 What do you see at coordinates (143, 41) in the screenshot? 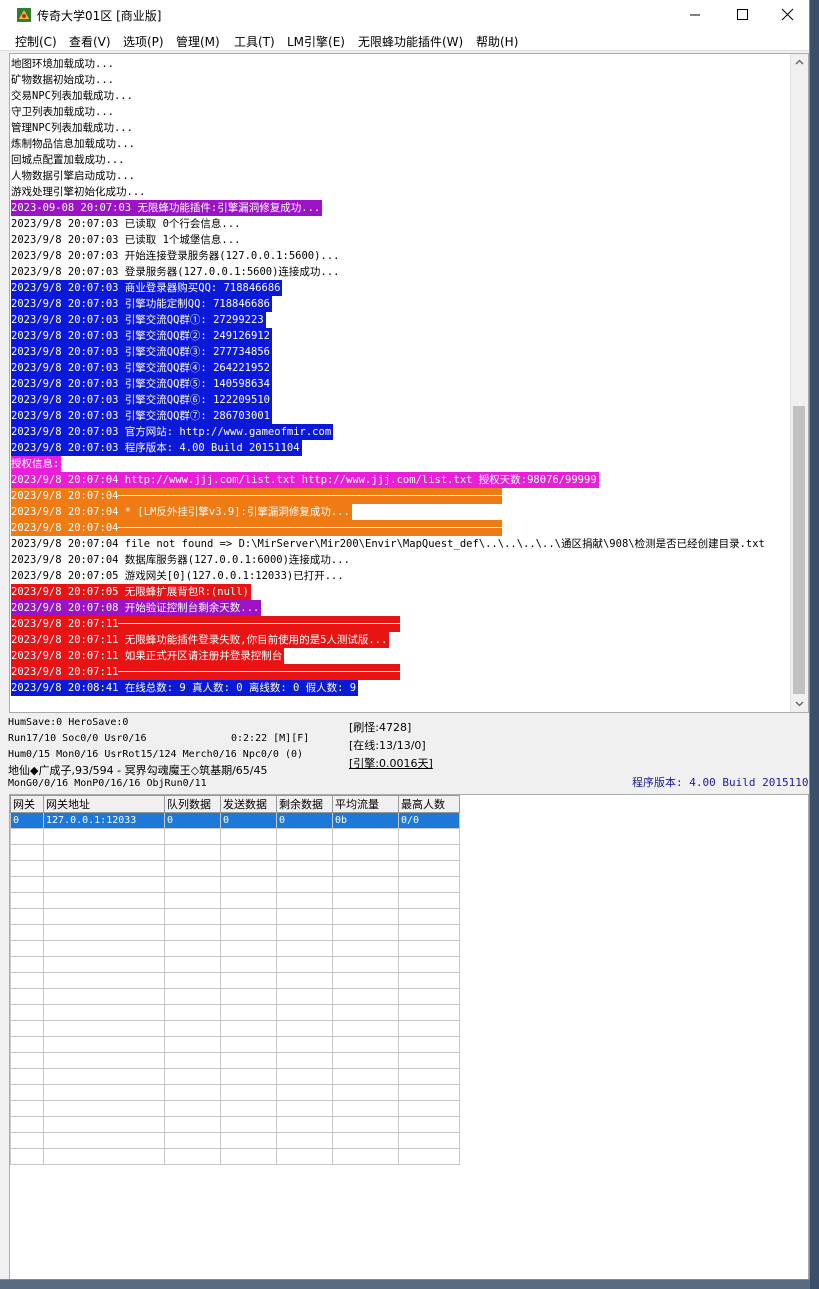
I see `menu-options: 选项(P)` at bounding box center [143, 41].